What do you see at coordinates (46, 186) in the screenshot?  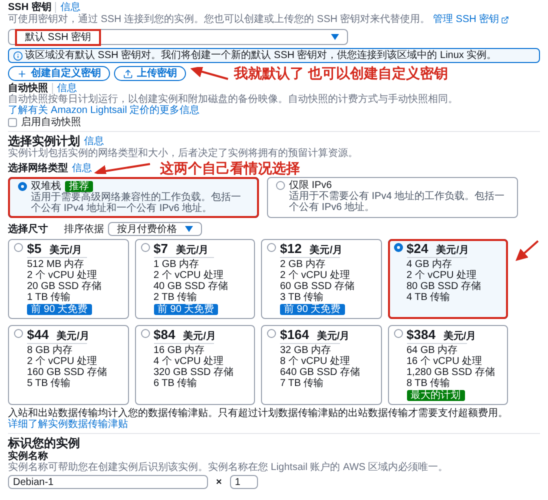 I see `option-label: 双堆栈` at bounding box center [46, 186].